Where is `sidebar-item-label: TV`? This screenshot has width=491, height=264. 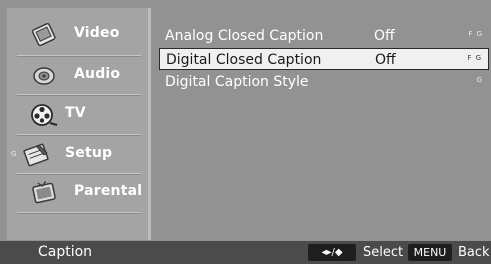
sidebar-item-label: TV is located at coordinates (75, 113).